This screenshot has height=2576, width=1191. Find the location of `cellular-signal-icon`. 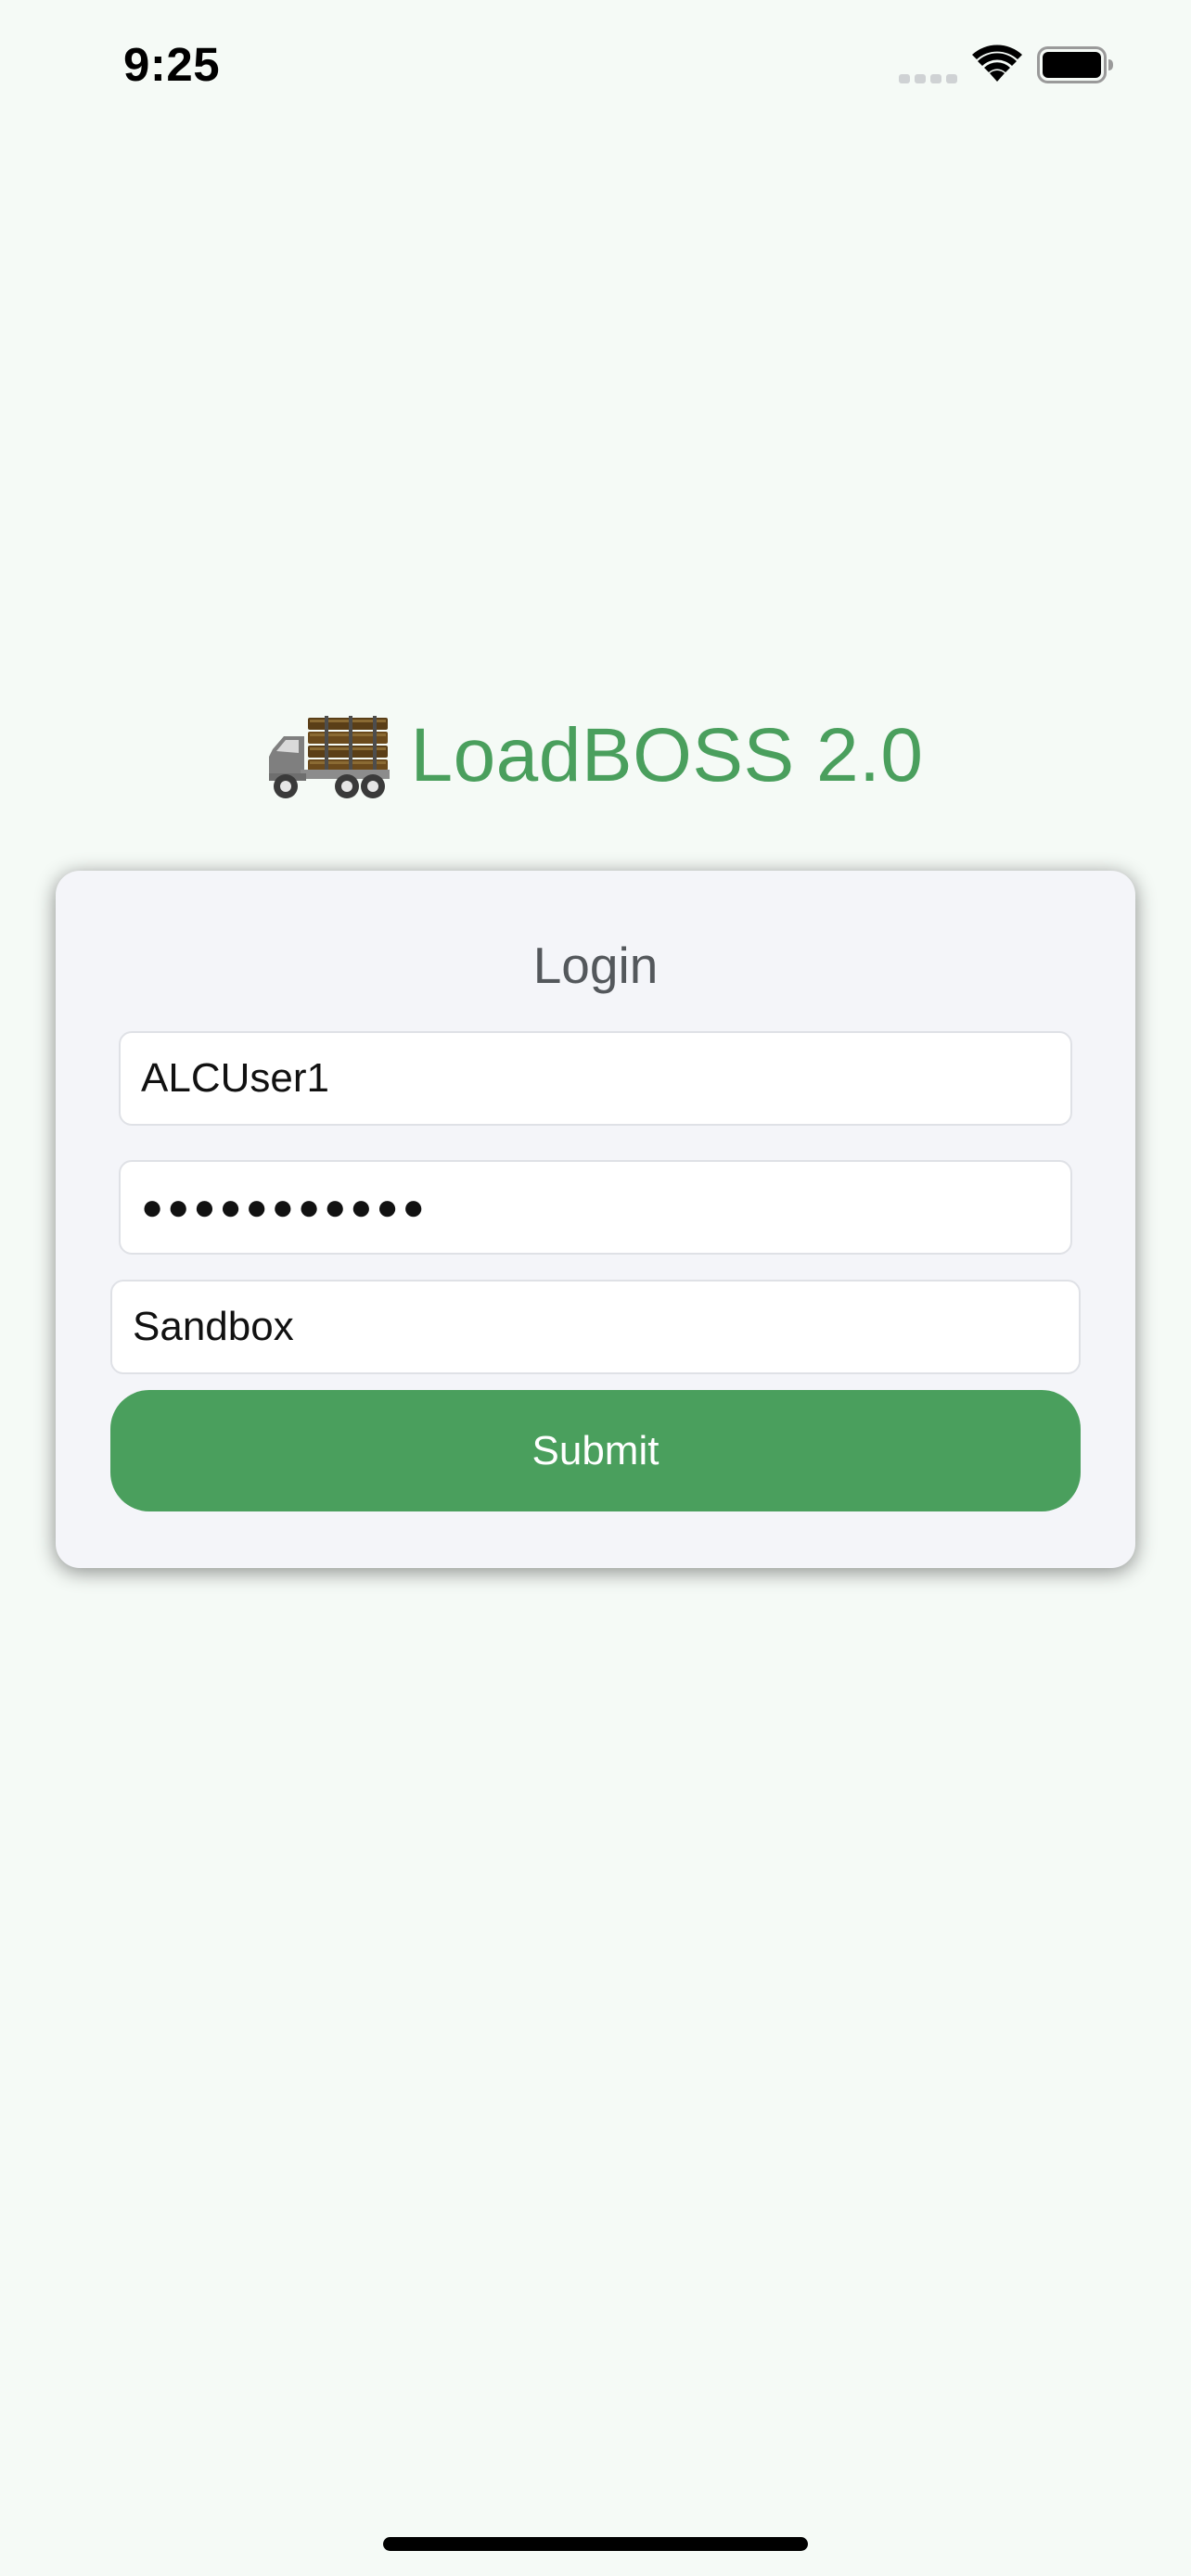

cellular-signal-icon is located at coordinates (928, 79).